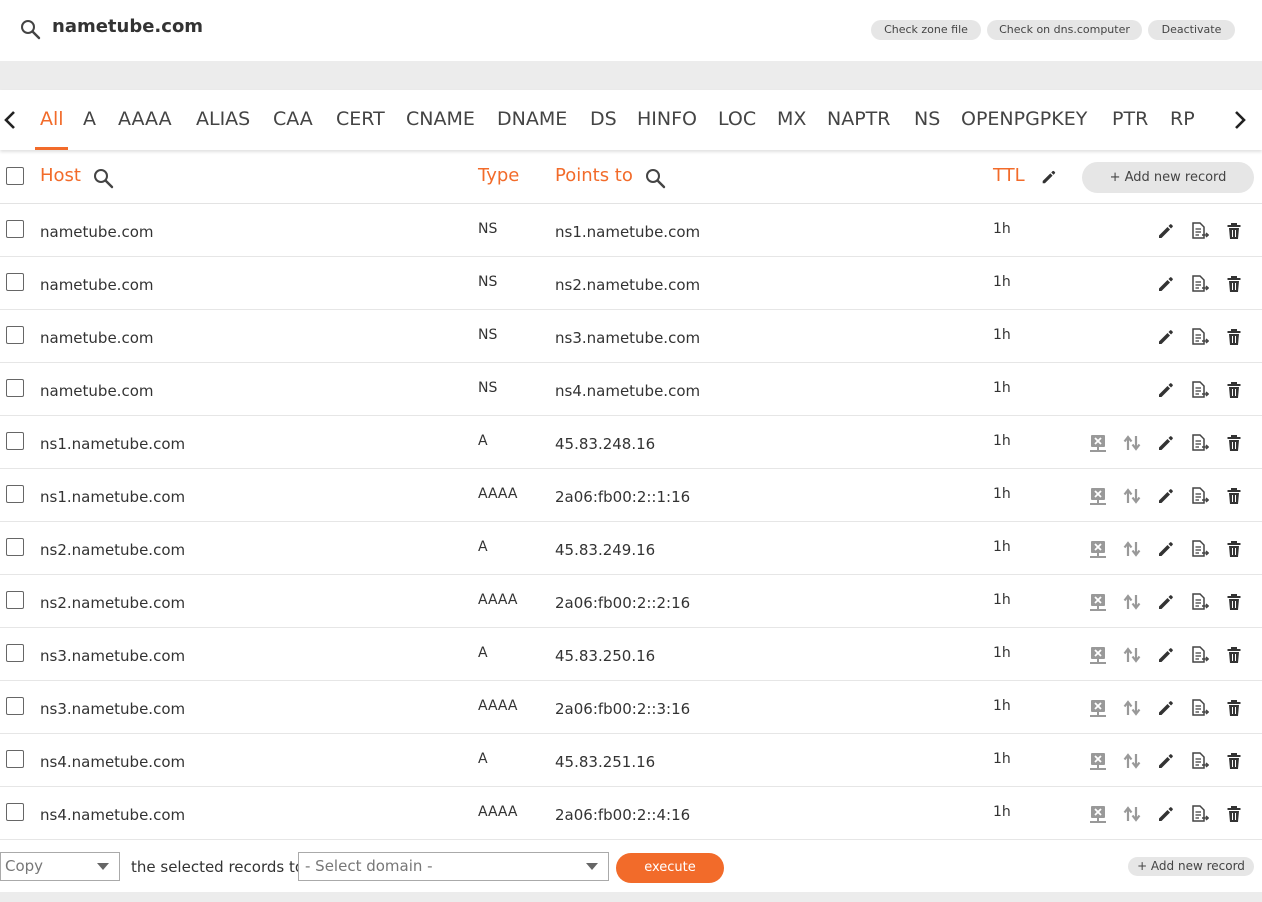  What do you see at coordinates (926, 30) in the screenshot?
I see `check-zone-file-button: Check zone file` at bounding box center [926, 30].